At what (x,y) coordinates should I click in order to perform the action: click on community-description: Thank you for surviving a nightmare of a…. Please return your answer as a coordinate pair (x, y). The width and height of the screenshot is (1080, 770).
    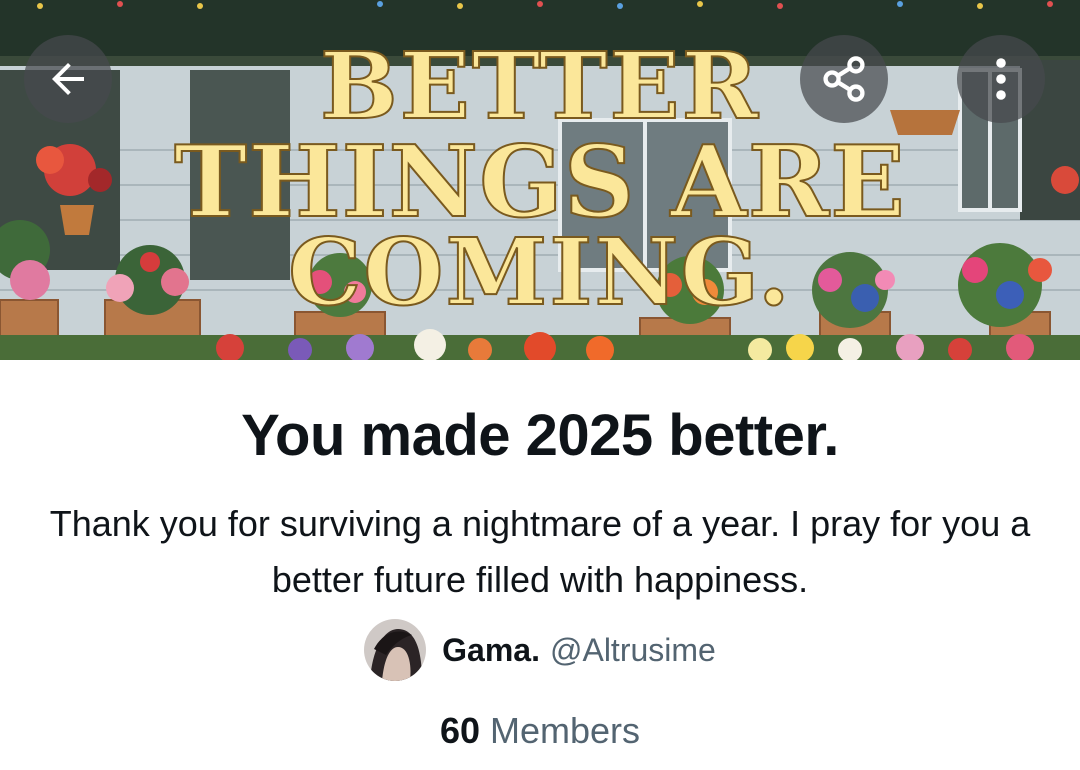
    Looking at the image, I should click on (540, 551).